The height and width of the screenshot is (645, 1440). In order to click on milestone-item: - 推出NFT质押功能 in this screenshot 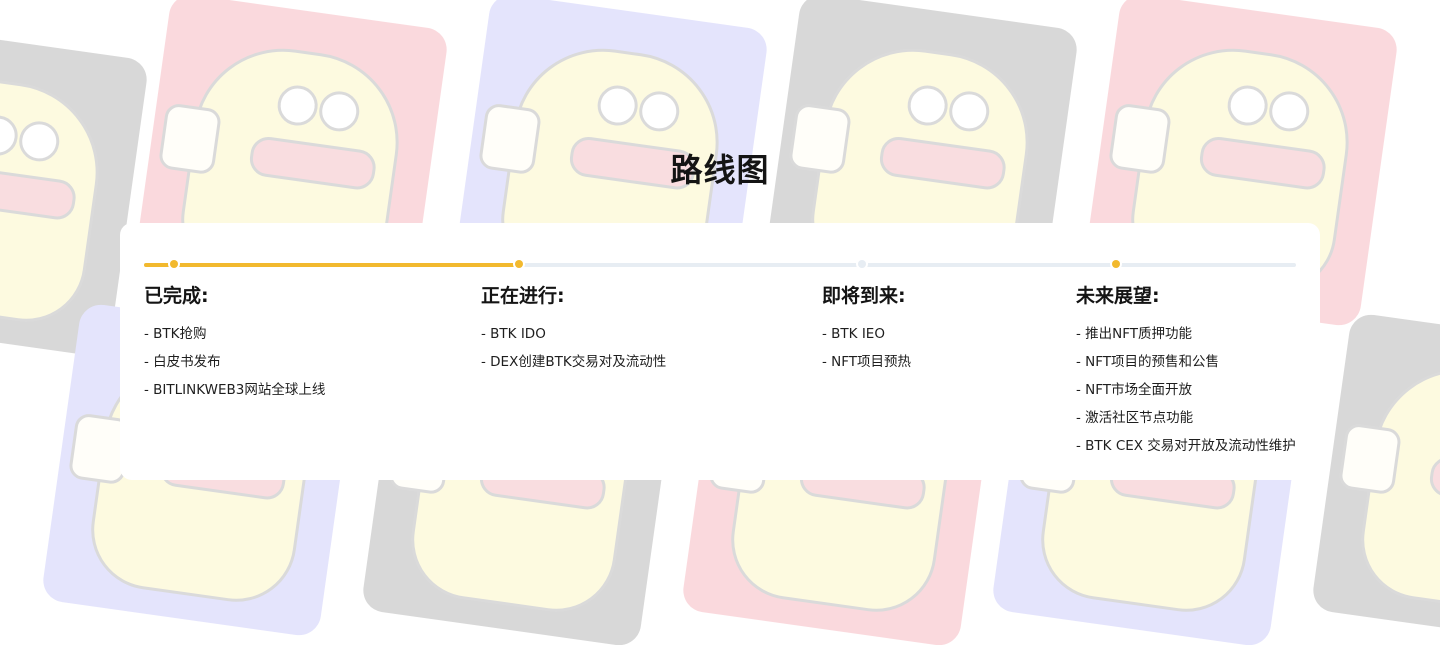, I will do `click(1134, 334)`.